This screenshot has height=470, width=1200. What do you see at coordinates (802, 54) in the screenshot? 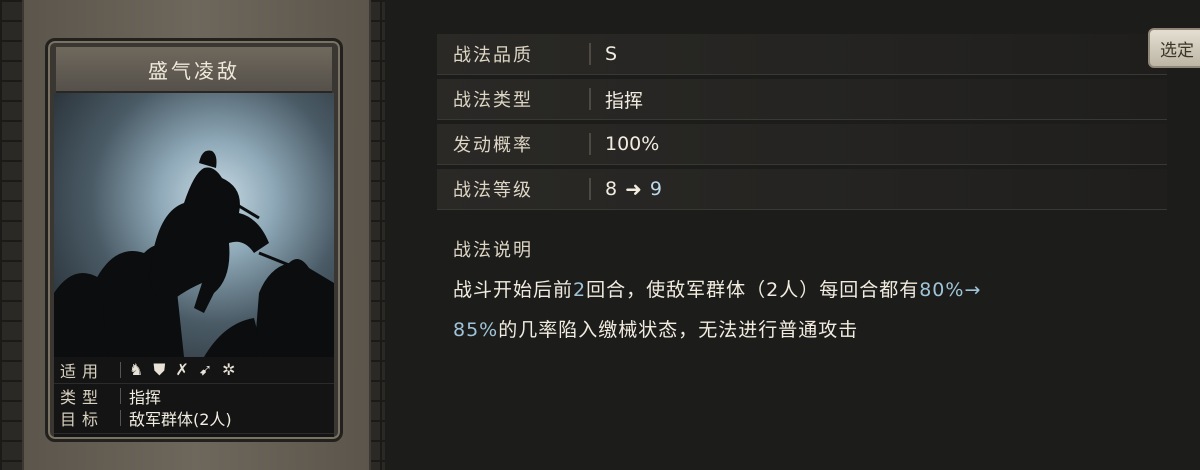
I see `field-row-quality: 战法品质 S` at bounding box center [802, 54].